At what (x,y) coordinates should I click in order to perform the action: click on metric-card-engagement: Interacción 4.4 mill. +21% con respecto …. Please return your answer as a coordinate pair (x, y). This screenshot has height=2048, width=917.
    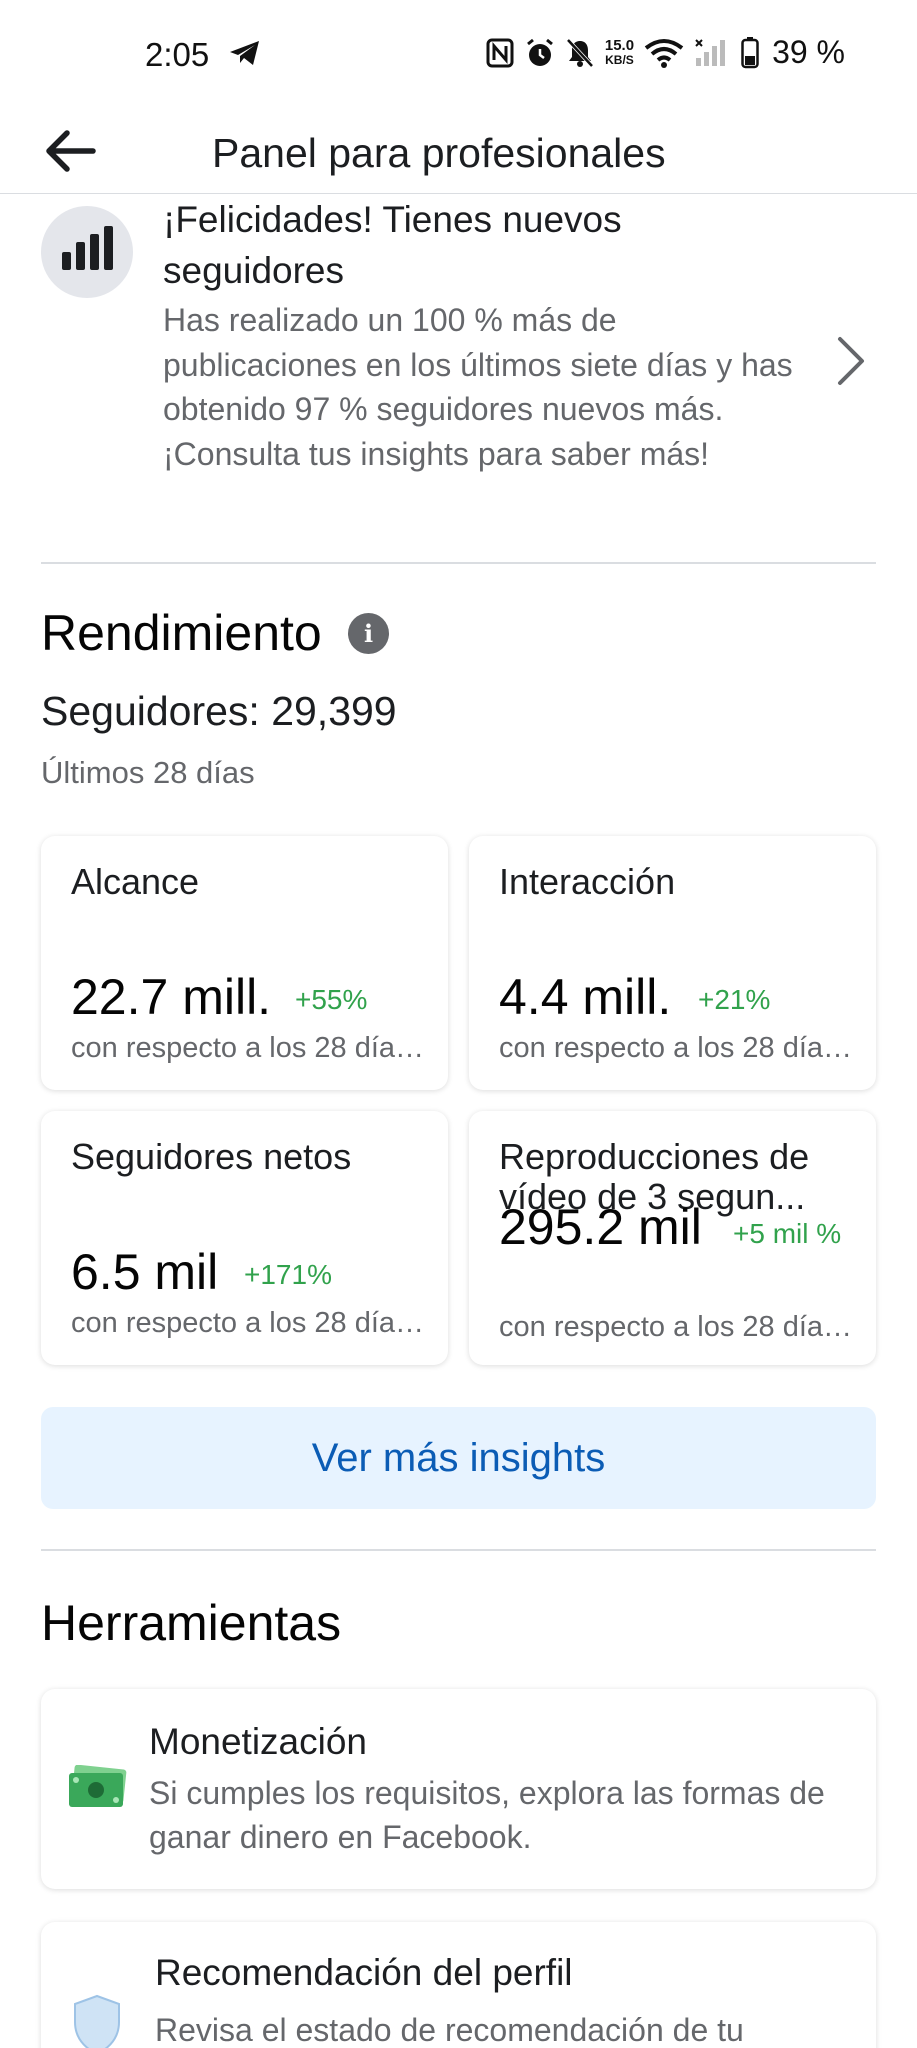
    Looking at the image, I should click on (672, 963).